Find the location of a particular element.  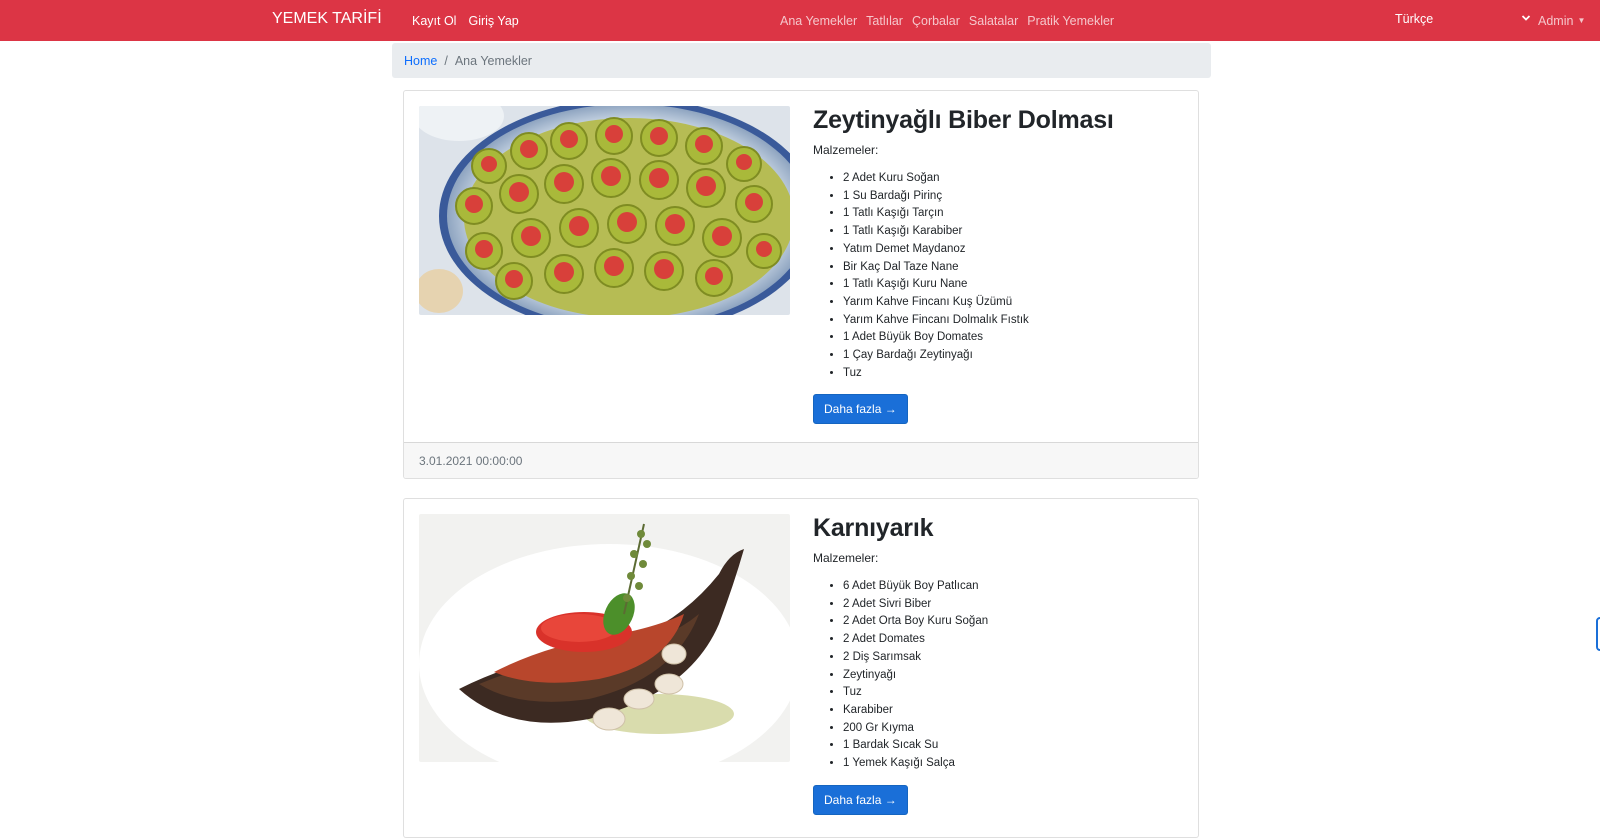

ingredient-item: Bir Kaç Dal Taze Nane is located at coordinates (1013, 268).